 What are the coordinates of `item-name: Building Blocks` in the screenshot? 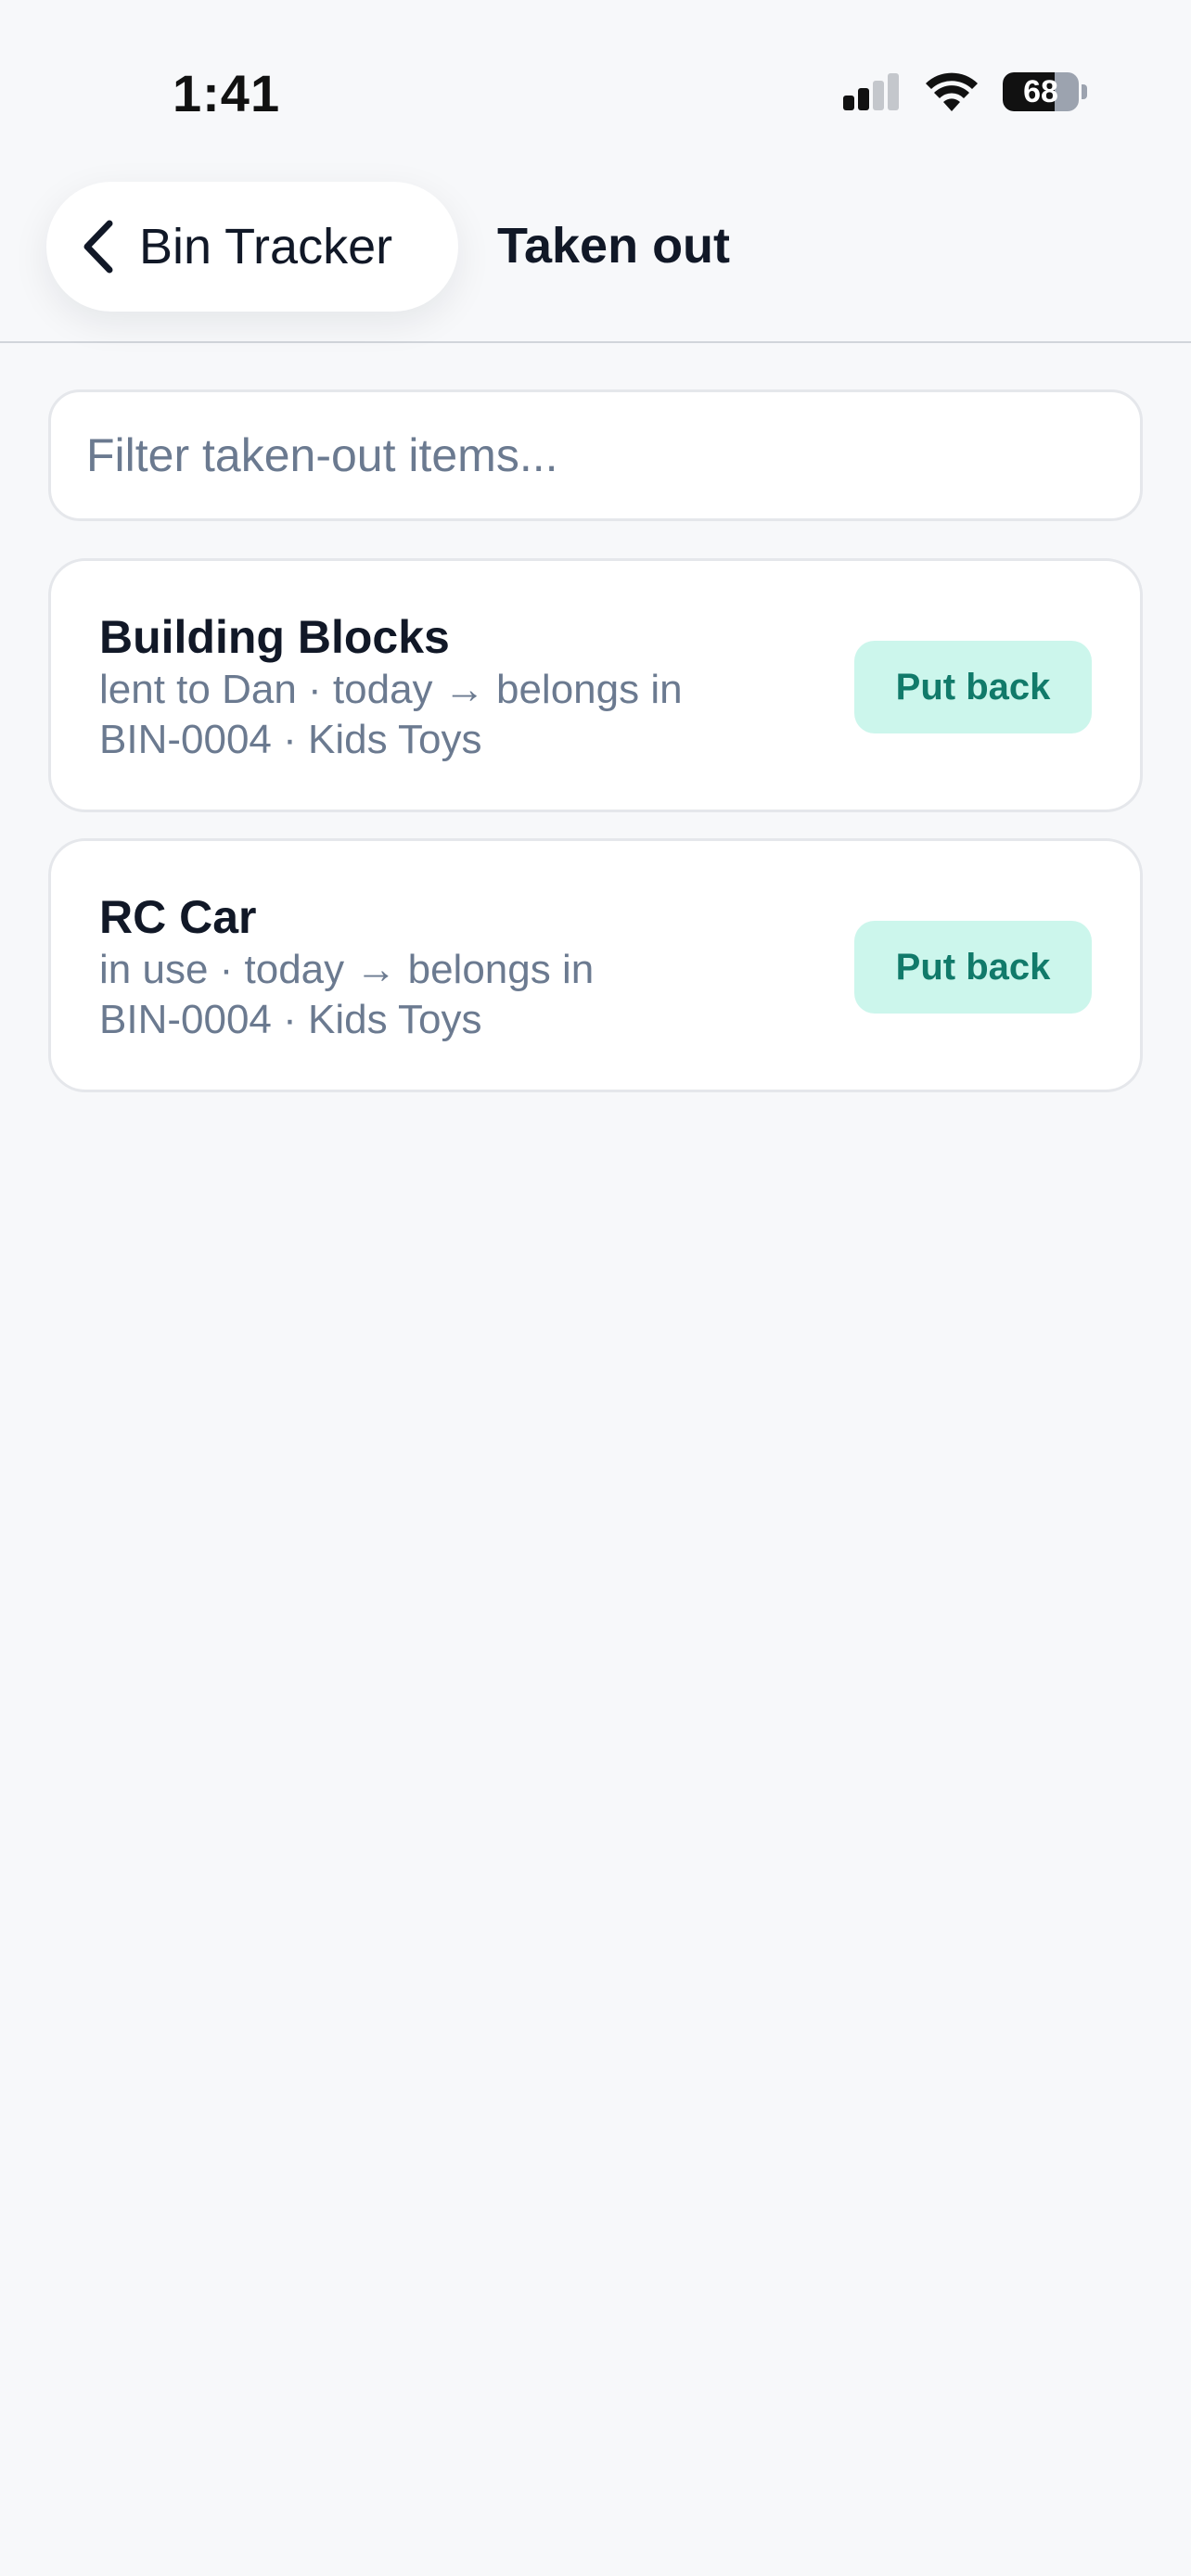 It's located at (274, 637).